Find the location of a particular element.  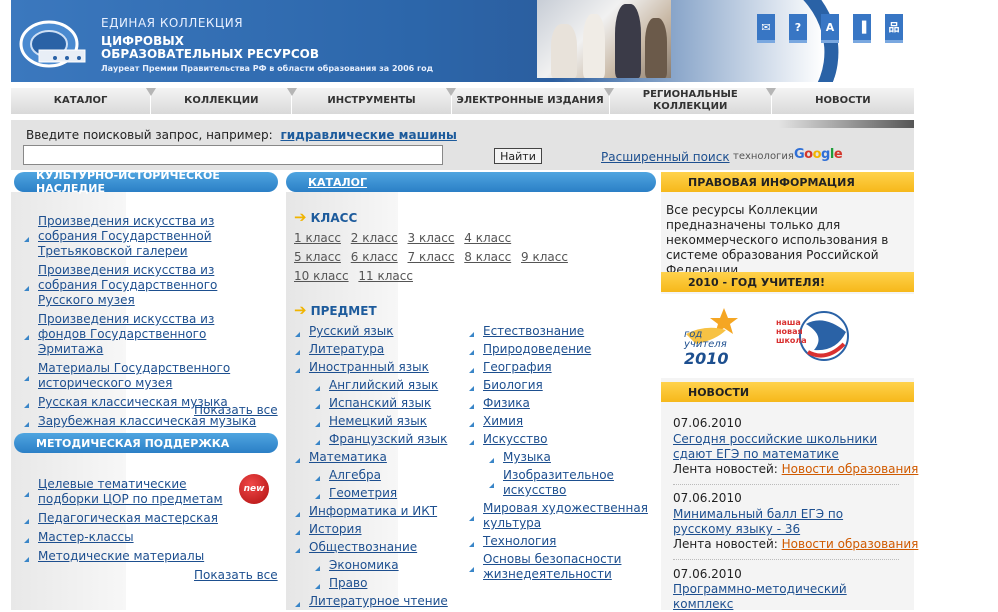

method-link: Педагогическая мастерская is located at coordinates (128, 518).